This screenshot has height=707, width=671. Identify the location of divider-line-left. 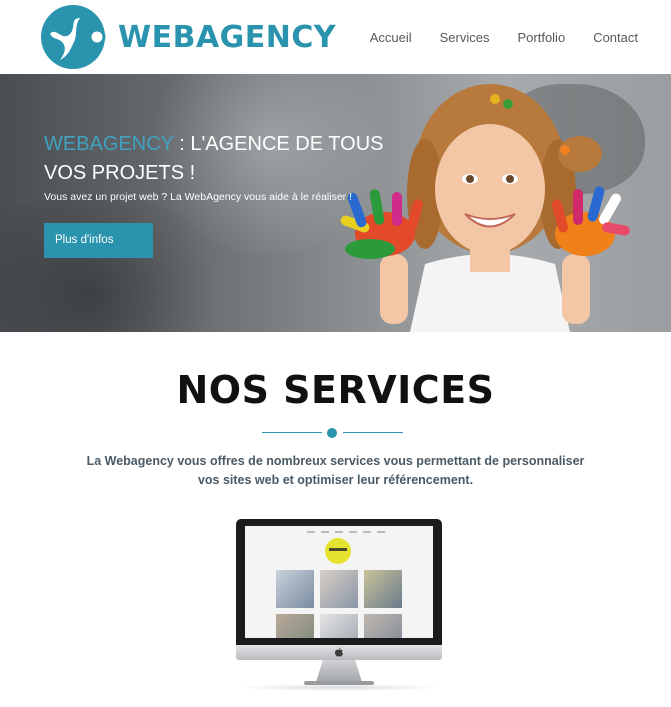
(292, 432).